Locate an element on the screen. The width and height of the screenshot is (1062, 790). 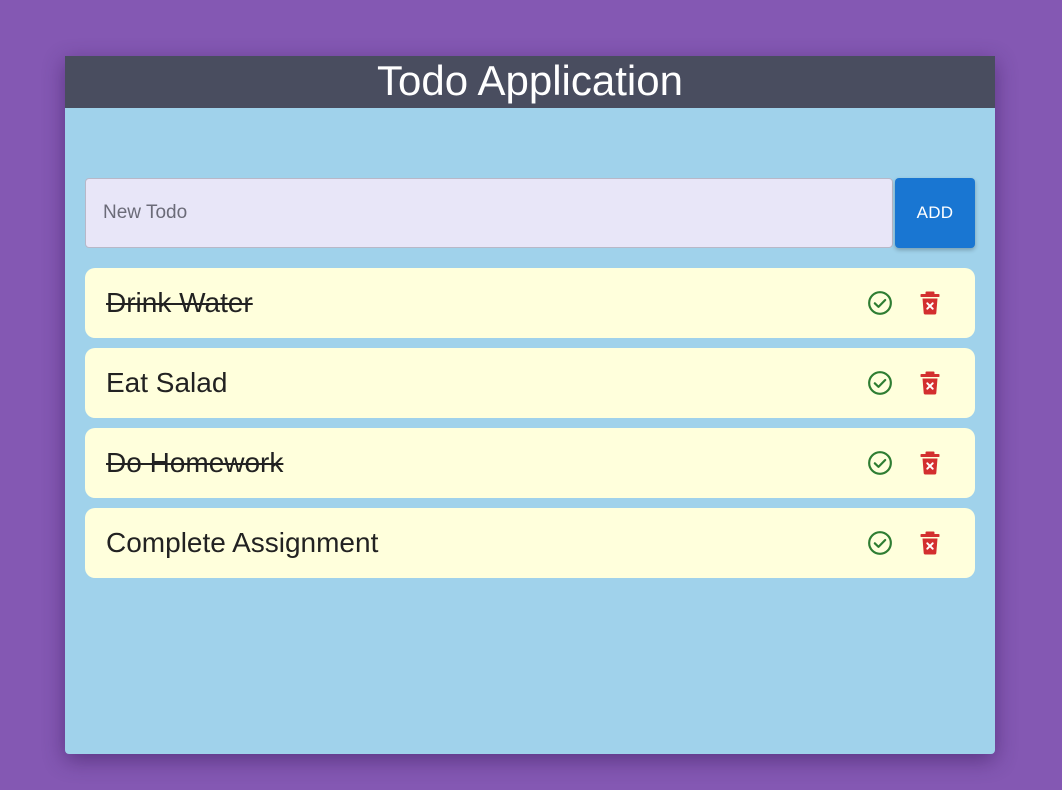
todo-item: Do Homework is located at coordinates (530, 463).